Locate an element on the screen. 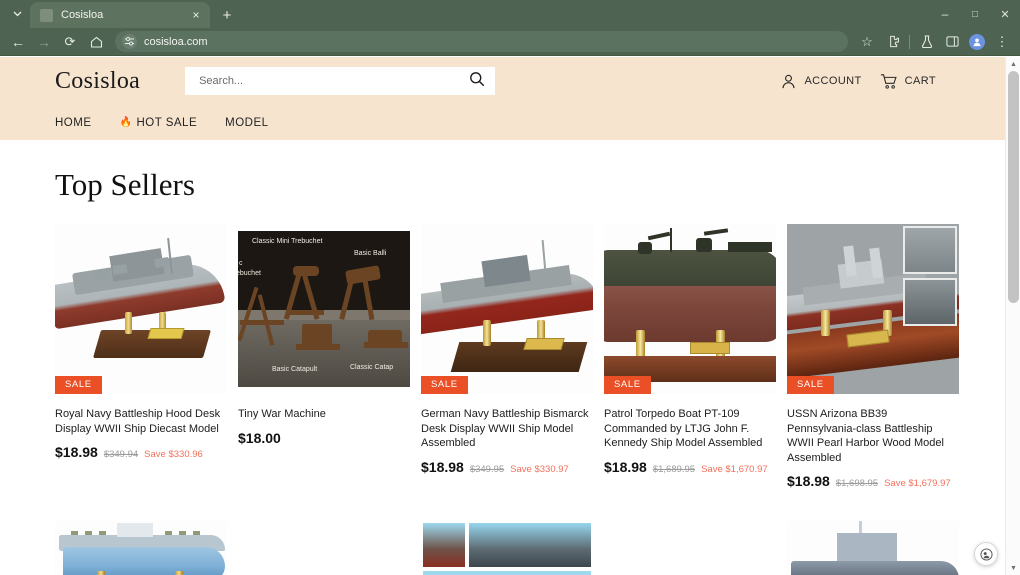  nav-item-model: MODEL is located at coordinates (246, 123).